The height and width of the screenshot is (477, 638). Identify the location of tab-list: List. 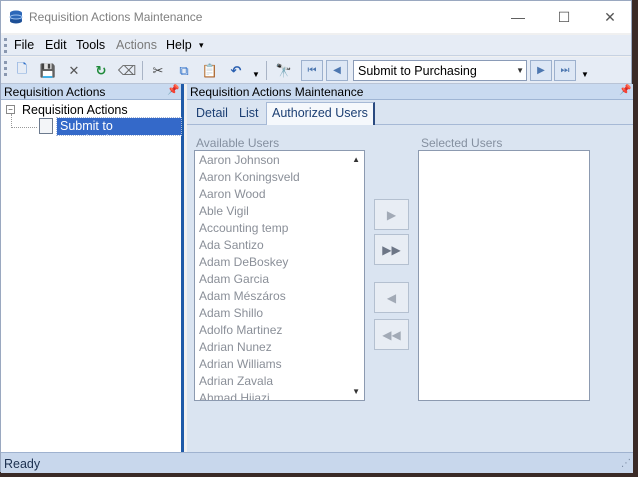
(248, 113).